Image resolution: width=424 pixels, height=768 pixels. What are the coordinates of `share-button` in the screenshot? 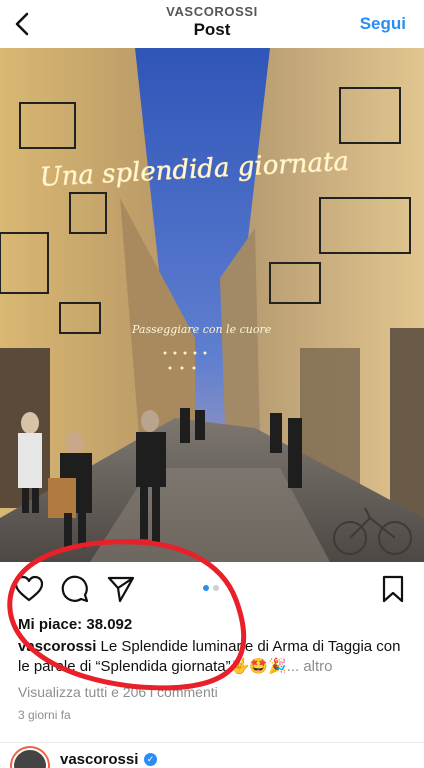 It's located at (121, 589).